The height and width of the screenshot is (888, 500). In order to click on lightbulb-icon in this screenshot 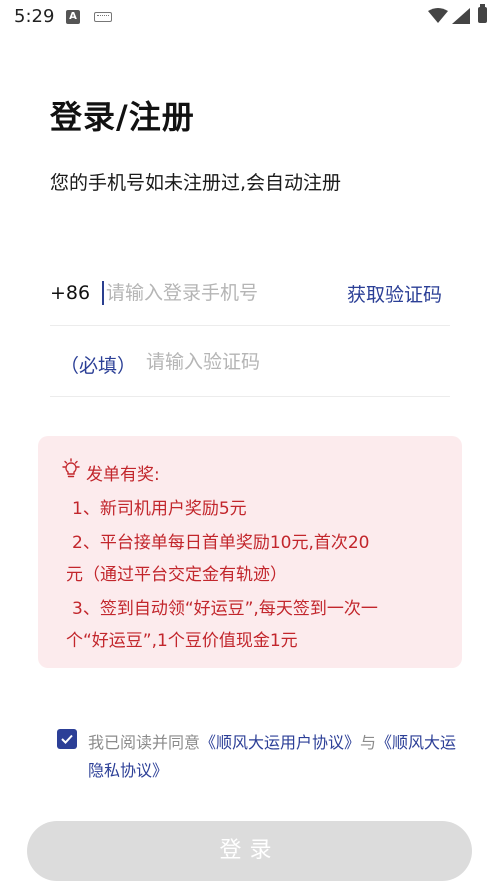, I will do `click(71, 469)`.